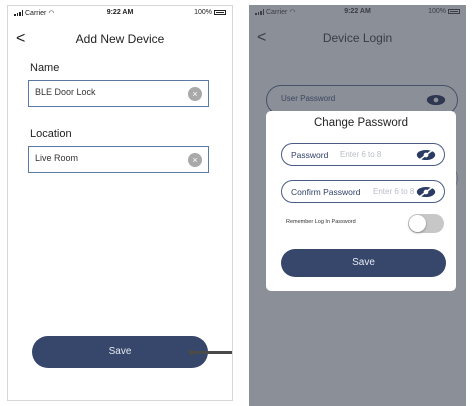 This screenshot has width=472, height=406. I want to click on name-label: Name, so click(45, 68).